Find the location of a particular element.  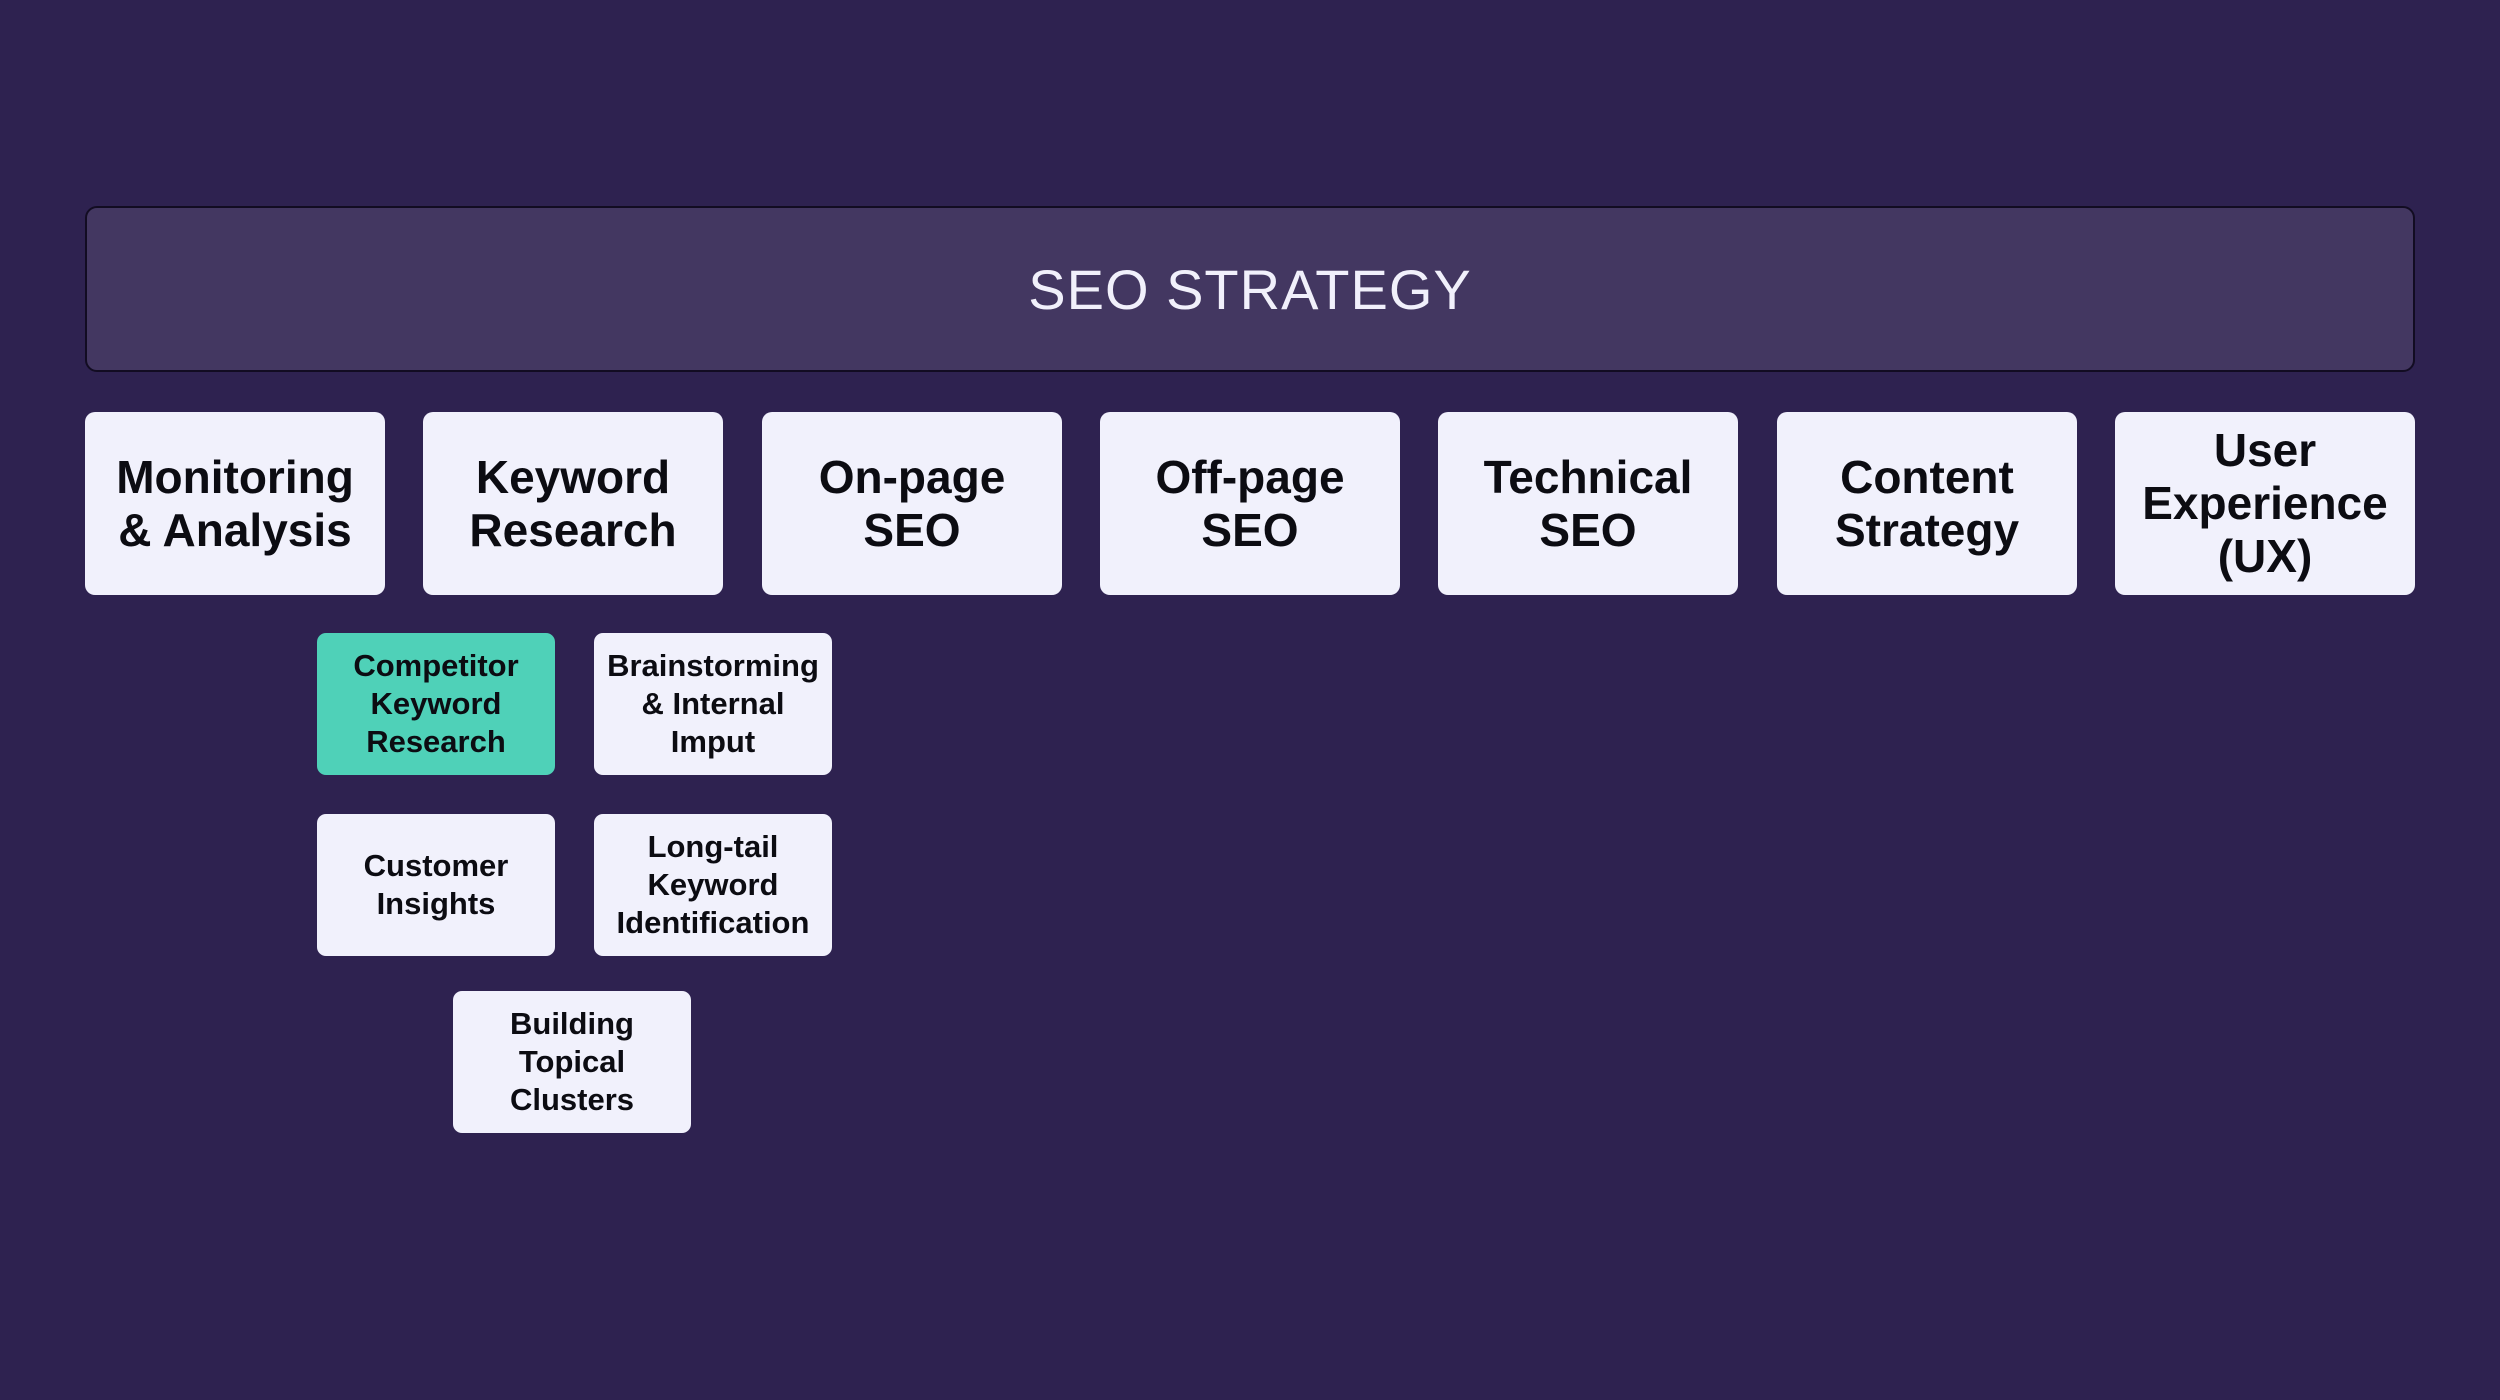

subtopic-building-topical-clusters: Building Topical Clusters is located at coordinates (572, 1062).